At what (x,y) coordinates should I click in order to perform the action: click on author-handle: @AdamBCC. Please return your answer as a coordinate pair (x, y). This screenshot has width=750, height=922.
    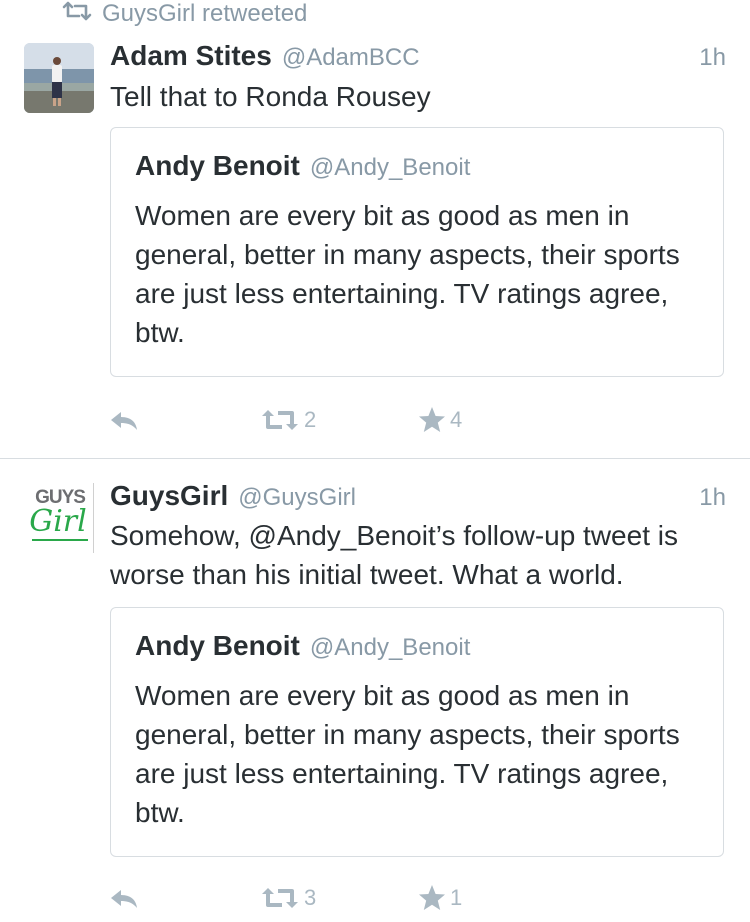
    Looking at the image, I should click on (351, 58).